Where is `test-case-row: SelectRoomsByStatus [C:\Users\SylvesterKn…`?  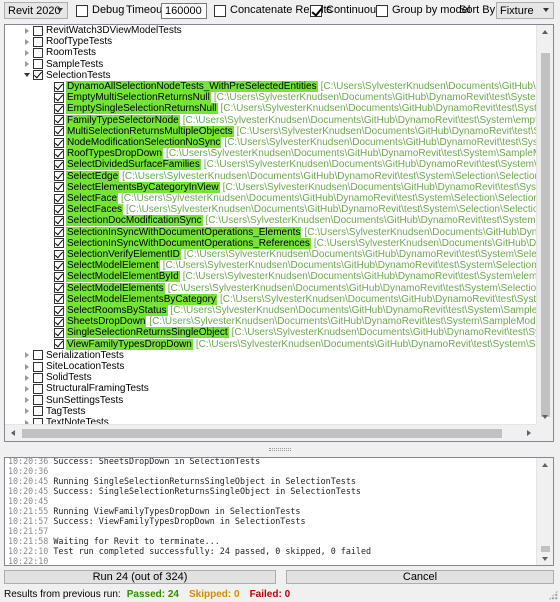 test-case-row: SelectRoomsByStatus [C:\Users\SylvesterKn… is located at coordinates (292, 311).